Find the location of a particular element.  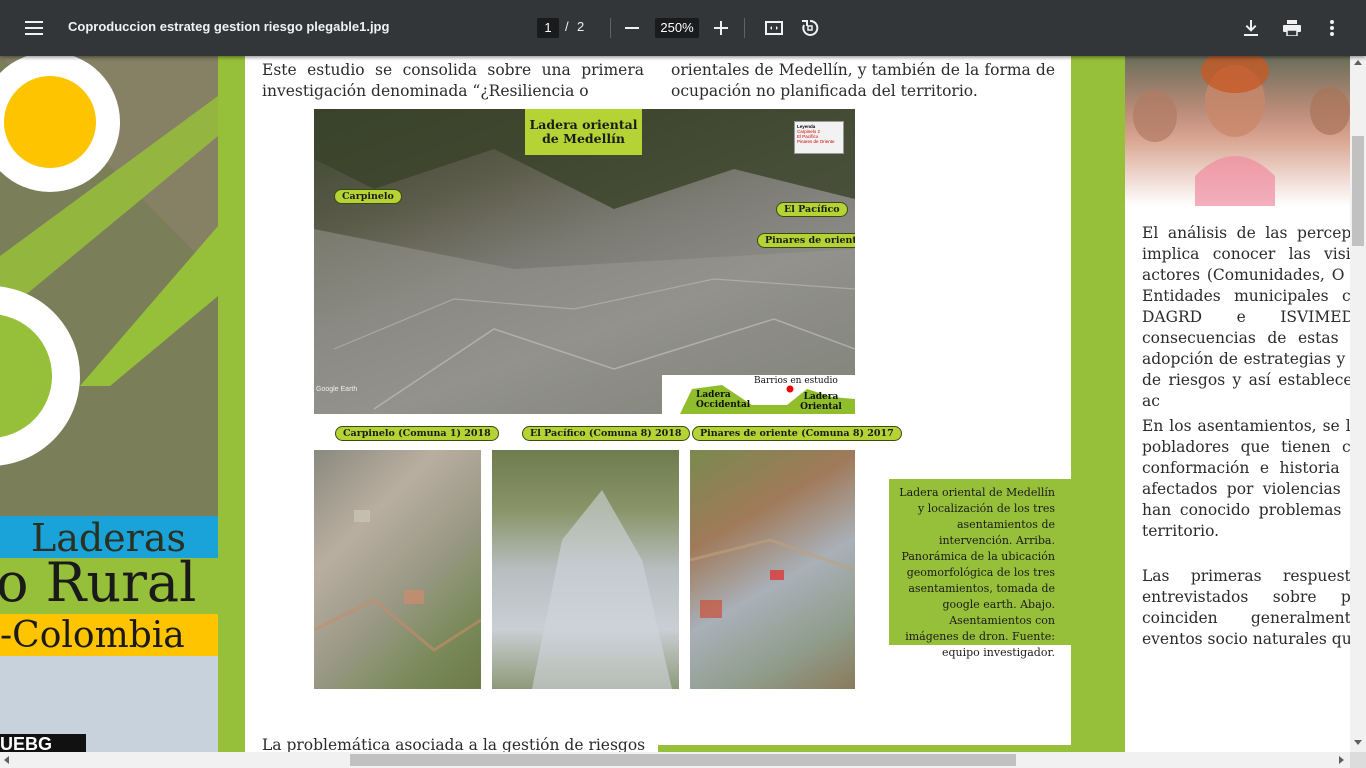

cover-title-line3: -Colombia is located at coordinates (92, 635).